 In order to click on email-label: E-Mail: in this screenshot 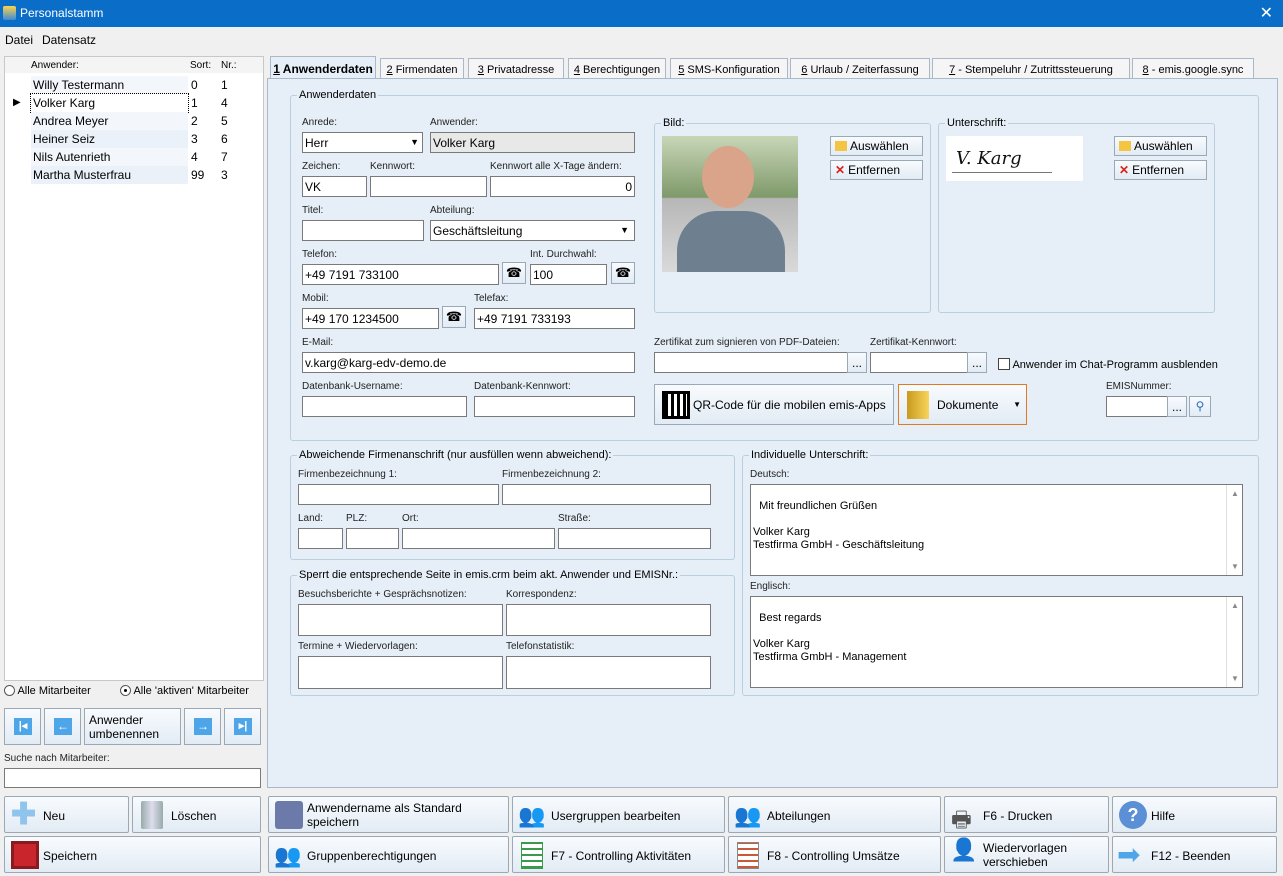, I will do `click(318, 342)`.